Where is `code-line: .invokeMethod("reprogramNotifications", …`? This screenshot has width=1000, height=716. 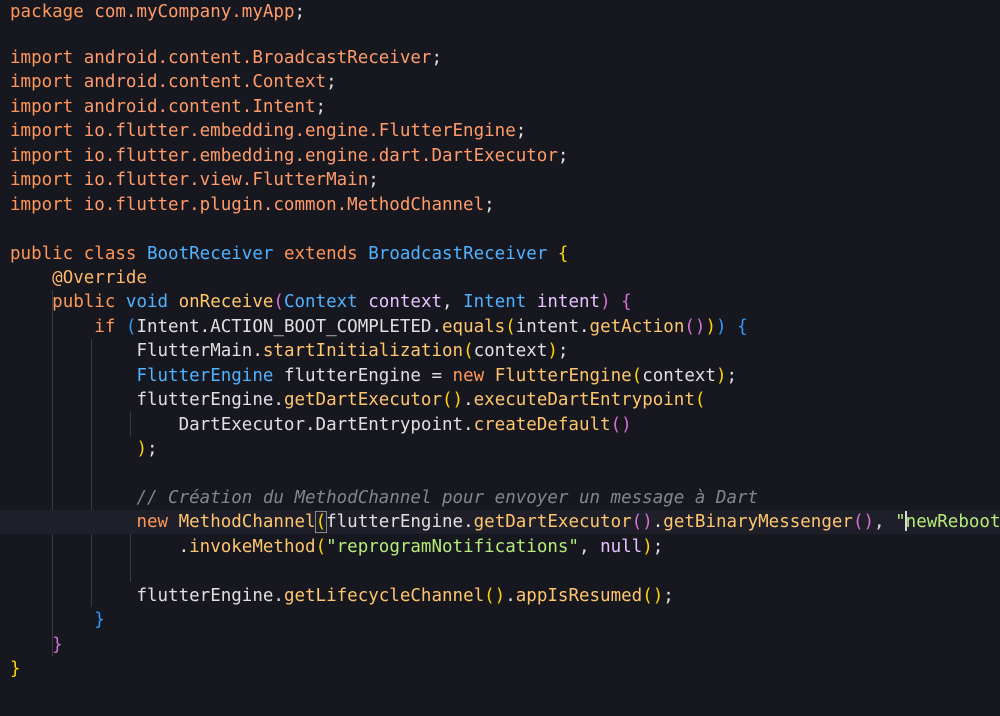
code-line: .invokeMethod("reprogramNotifications", … is located at coordinates (500, 547).